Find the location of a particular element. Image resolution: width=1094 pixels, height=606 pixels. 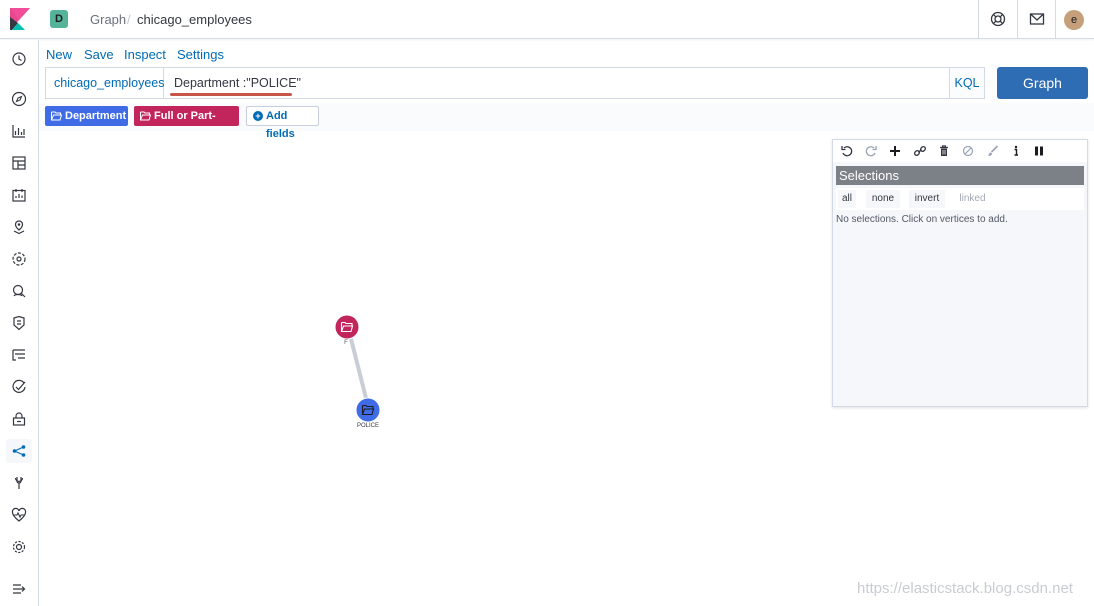

select-linked-button: linked is located at coordinates (972, 199).